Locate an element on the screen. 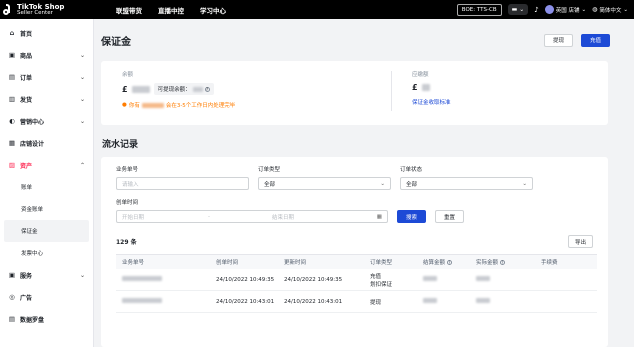 The image size is (634, 347). logo-title: TikTok Shop is located at coordinates (41, 6).